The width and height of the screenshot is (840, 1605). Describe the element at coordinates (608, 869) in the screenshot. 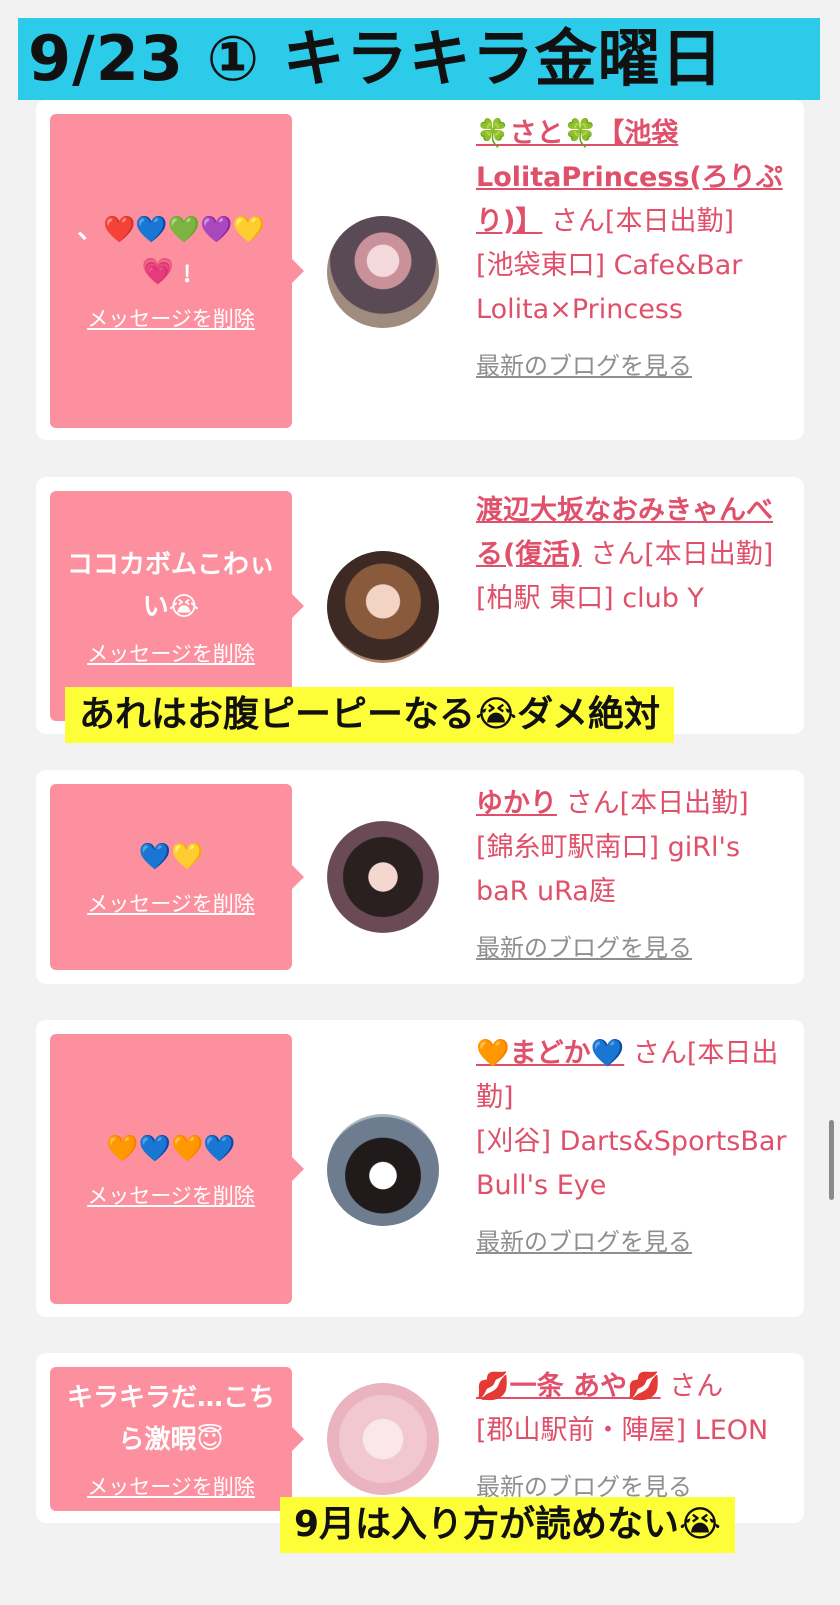

I see `shop-name: [錦糸町駅南口] giRl's baR uRa庭` at that location.